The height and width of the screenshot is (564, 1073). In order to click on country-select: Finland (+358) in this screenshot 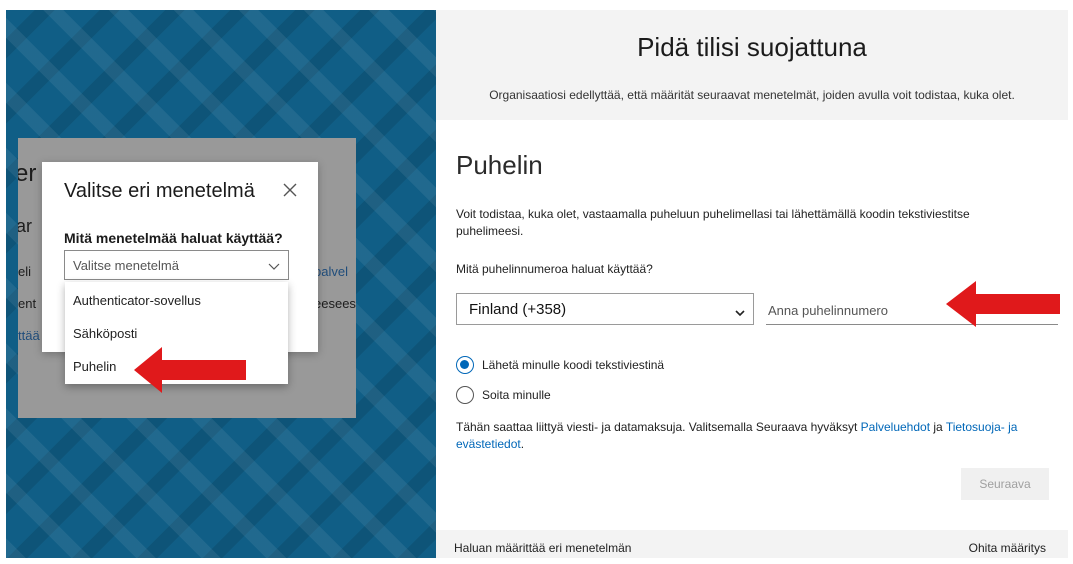, I will do `click(605, 309)`.